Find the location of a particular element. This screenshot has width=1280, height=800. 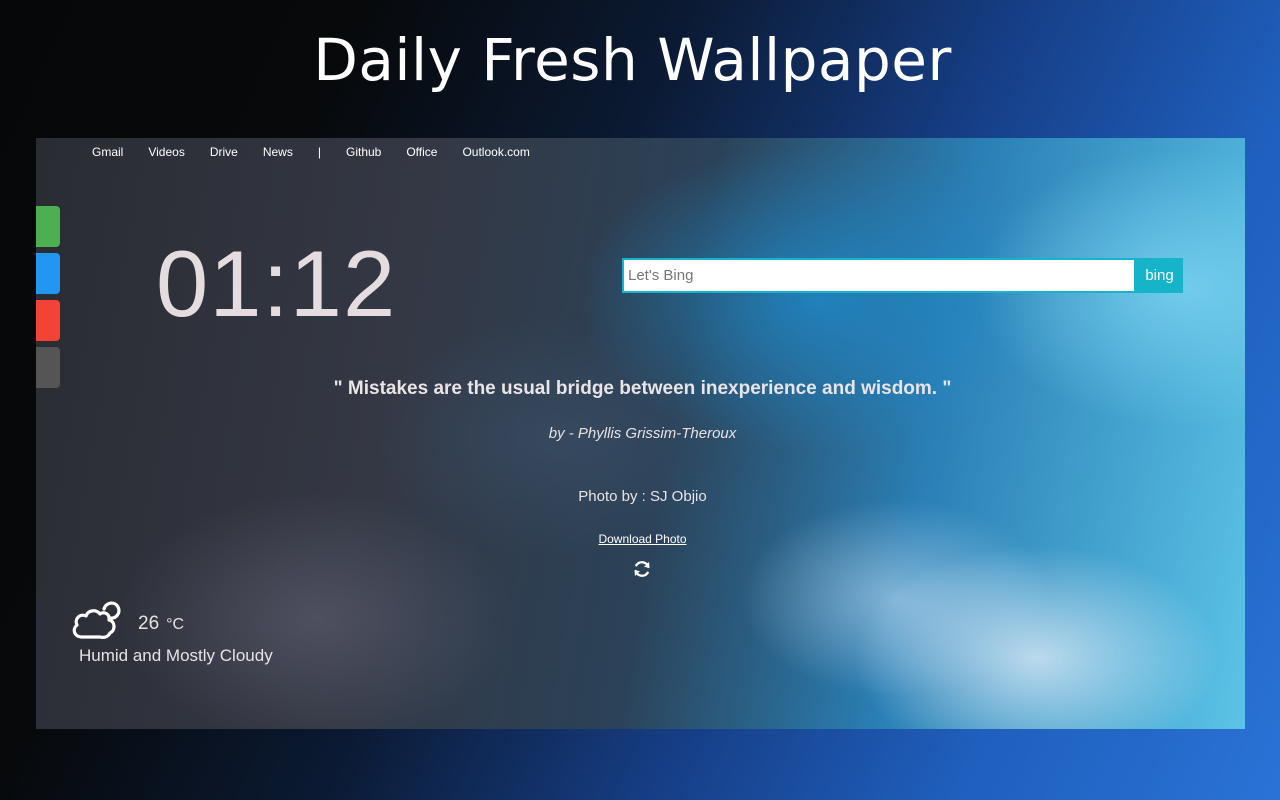

nav-link-office: Office is located at coordinates (421, 152).